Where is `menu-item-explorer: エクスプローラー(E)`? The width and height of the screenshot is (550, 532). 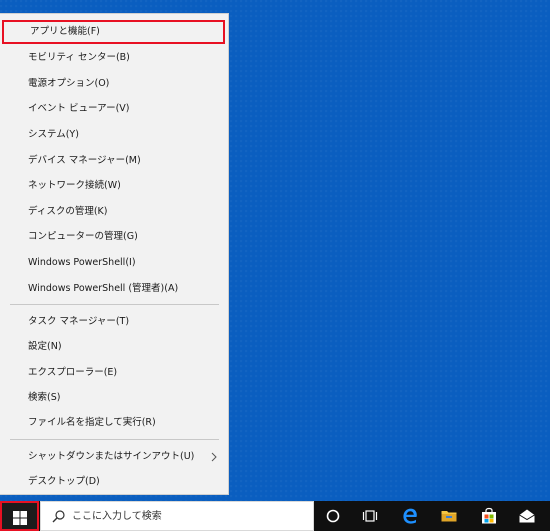 menu-item-explorer: エクスプローラー(E) is located at coordinates (114, 373).